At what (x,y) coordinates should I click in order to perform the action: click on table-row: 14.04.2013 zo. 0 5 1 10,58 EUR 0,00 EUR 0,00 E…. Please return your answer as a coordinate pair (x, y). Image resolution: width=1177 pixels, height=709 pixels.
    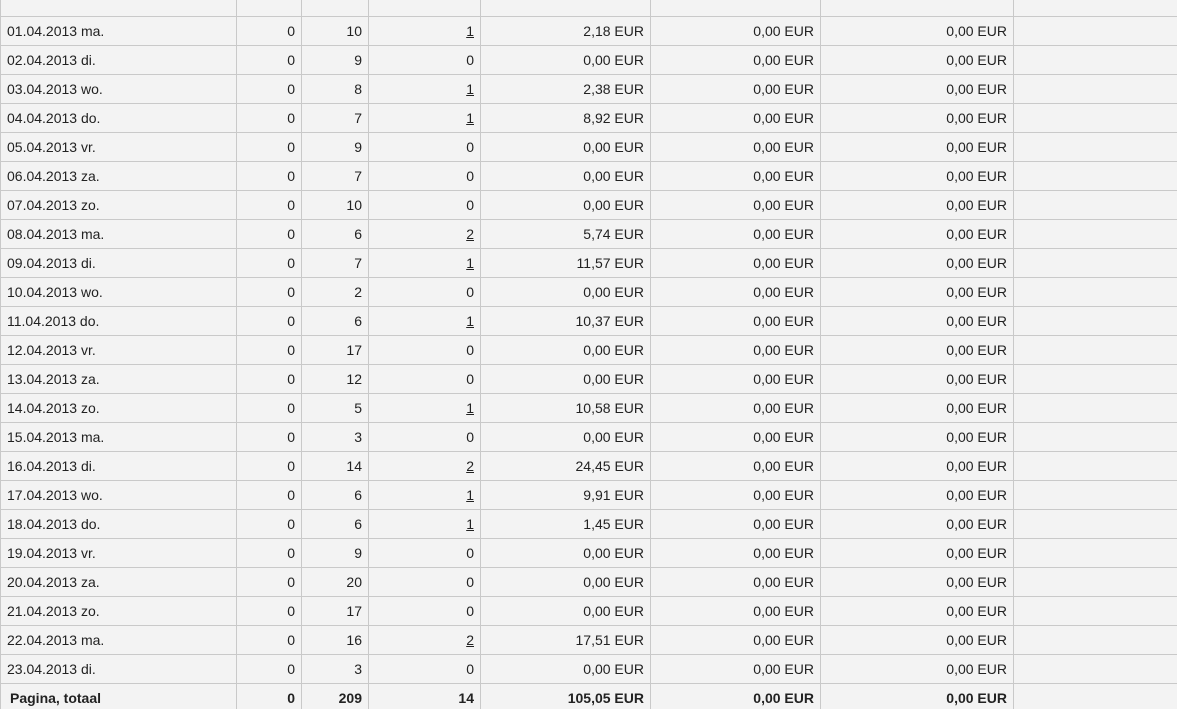
    Looking at the image, I should click on (588, 408).